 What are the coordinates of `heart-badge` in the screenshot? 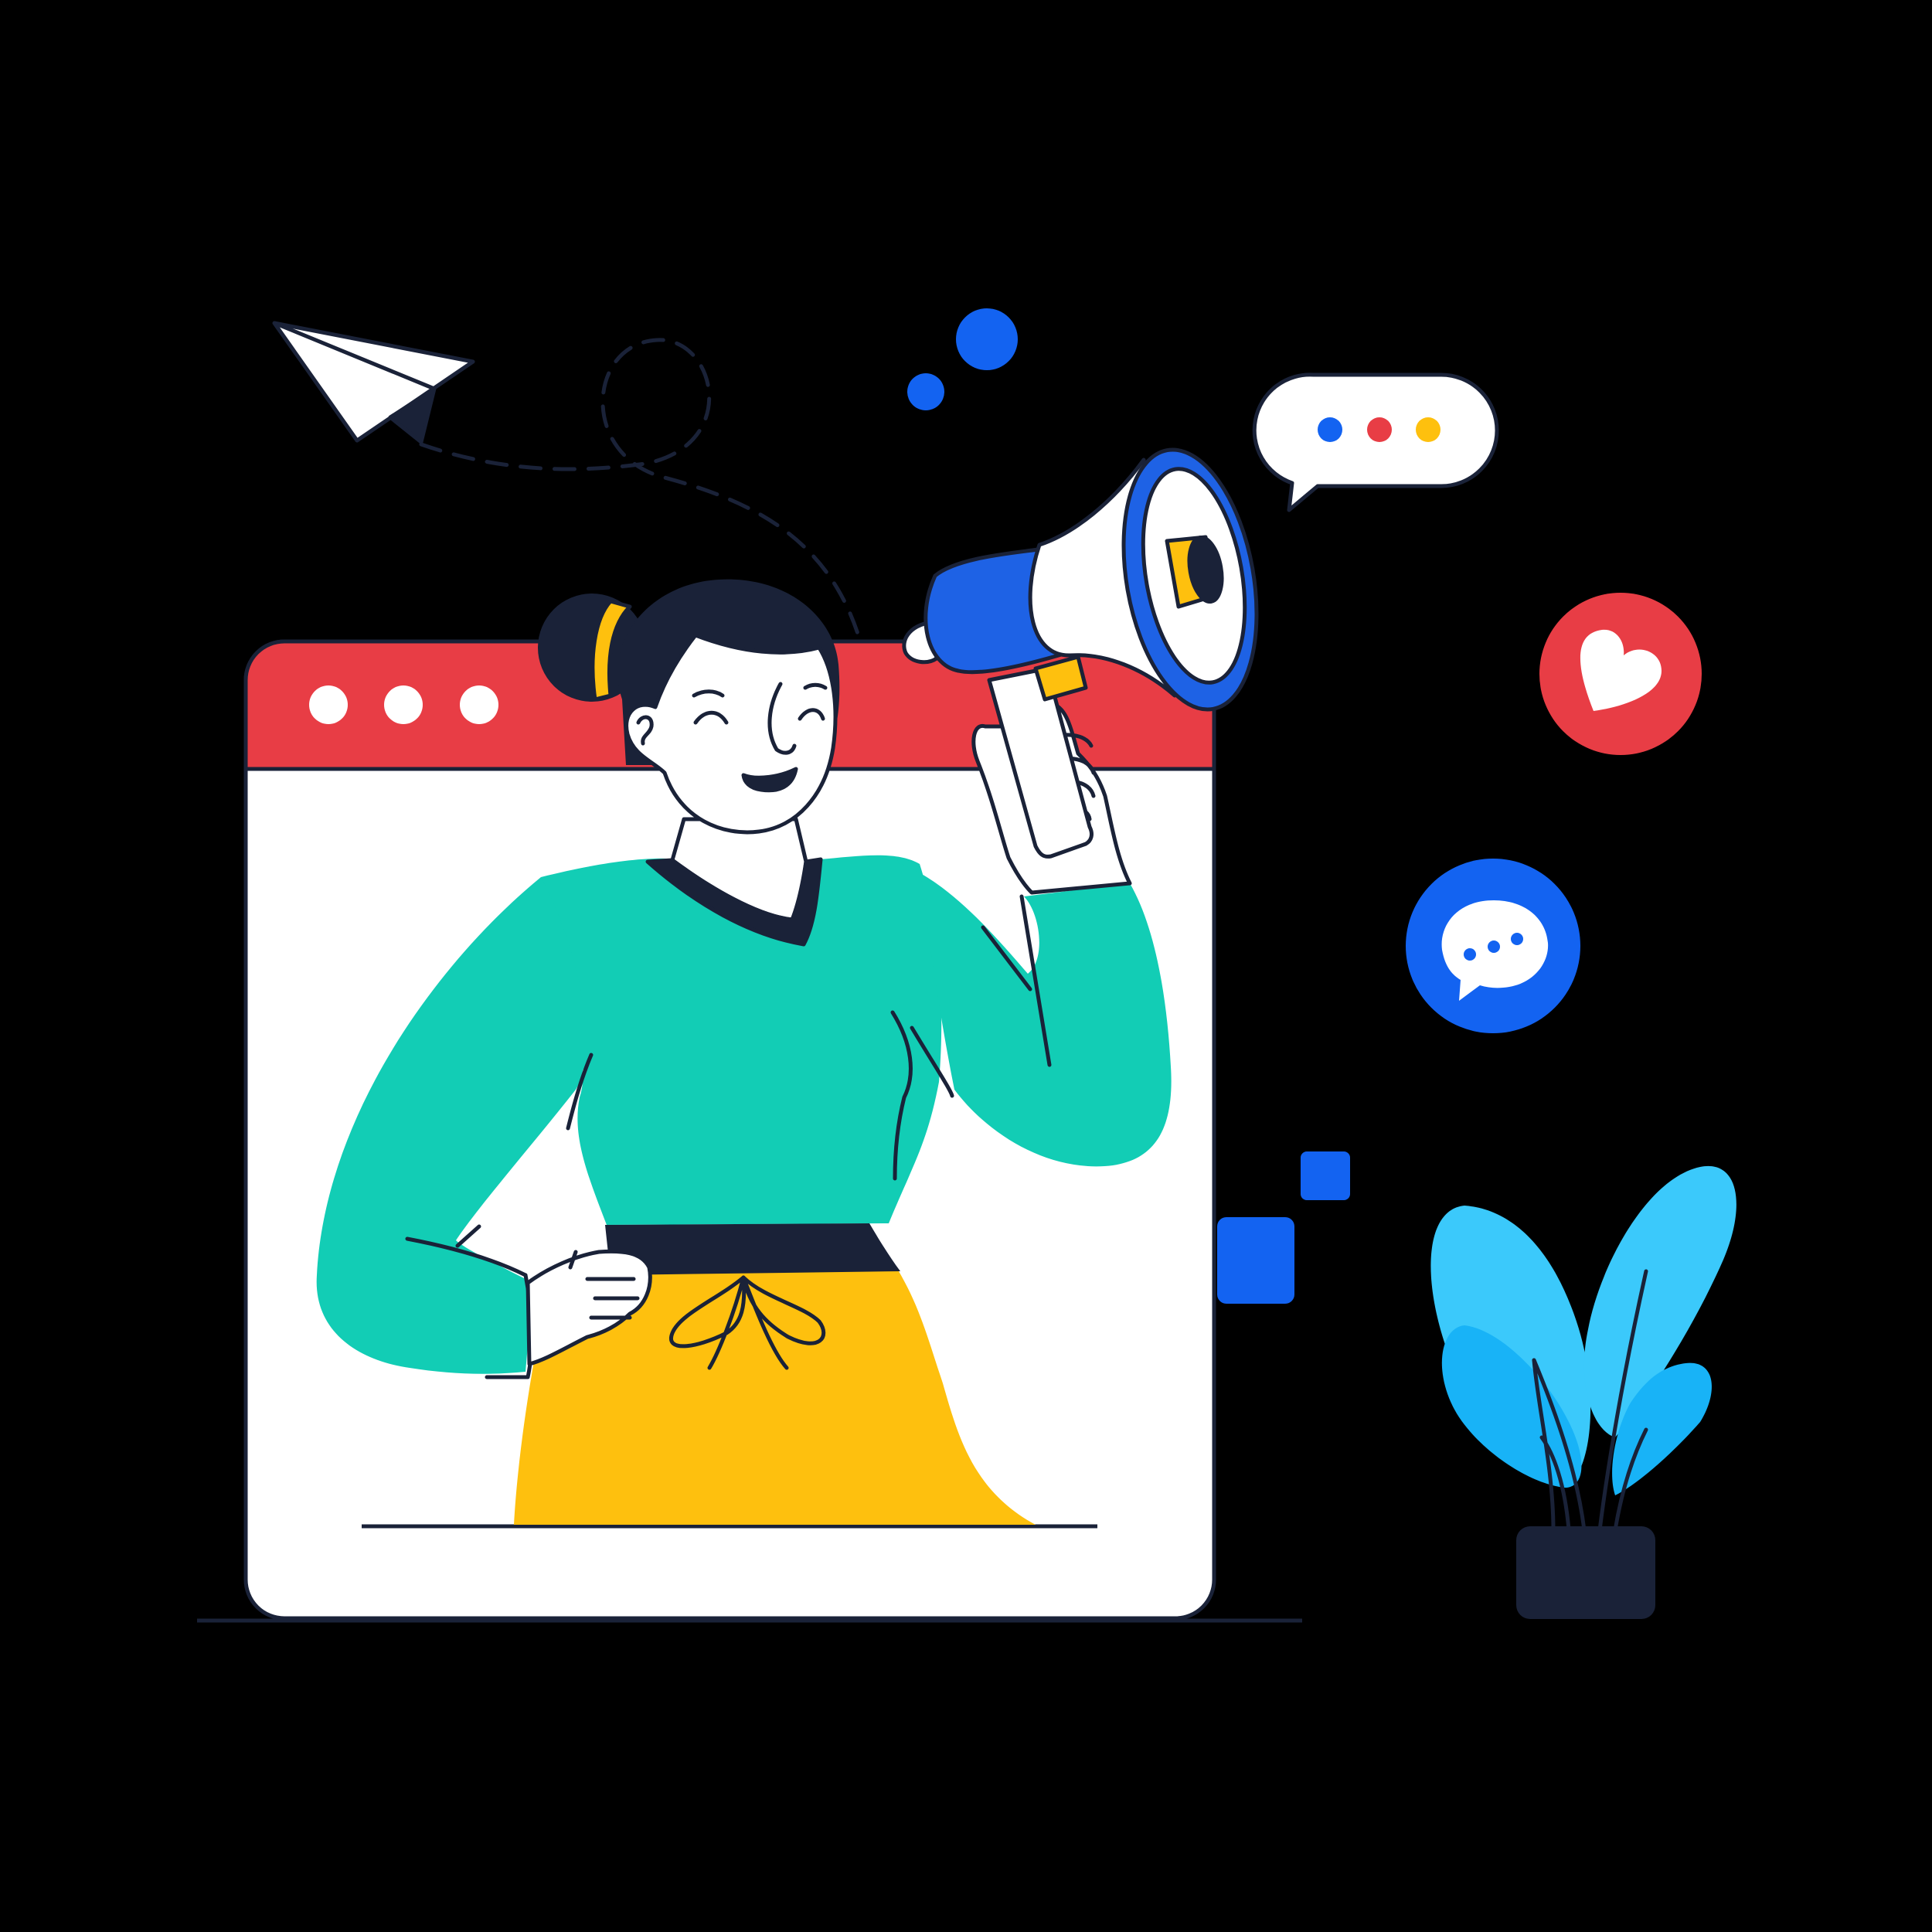 It's located at (1621, 674).